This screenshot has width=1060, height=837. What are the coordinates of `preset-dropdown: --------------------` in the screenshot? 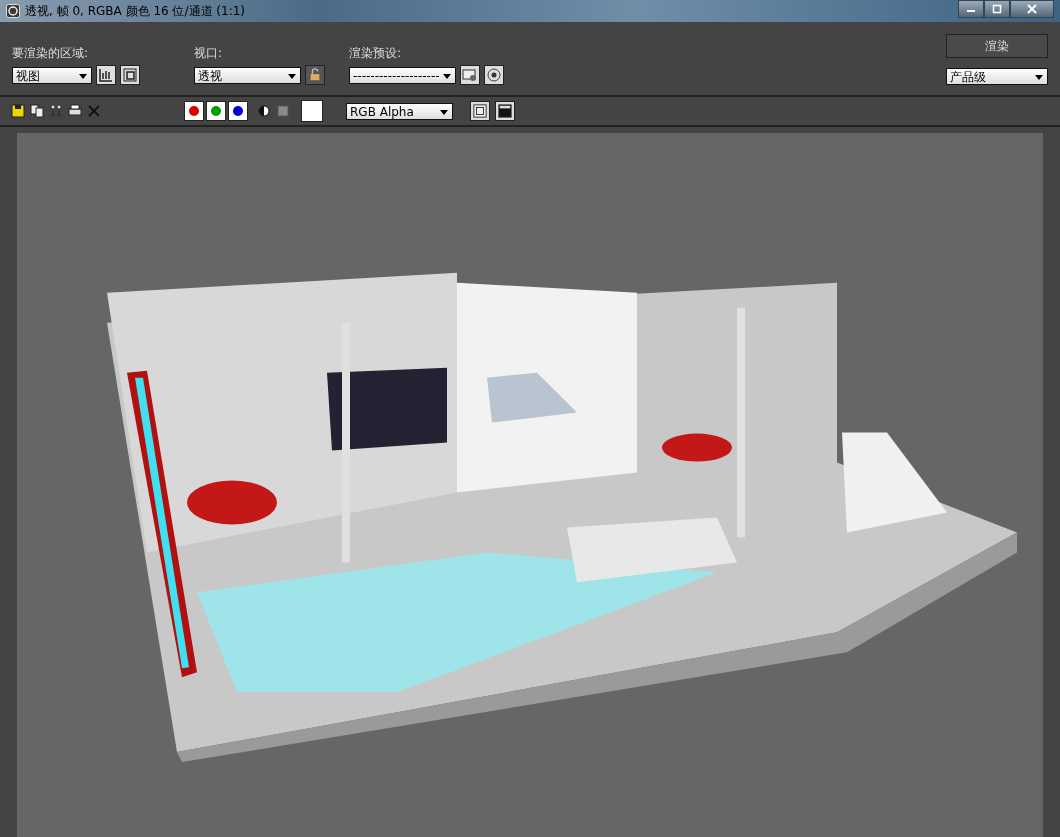 It's located at (402, 75).